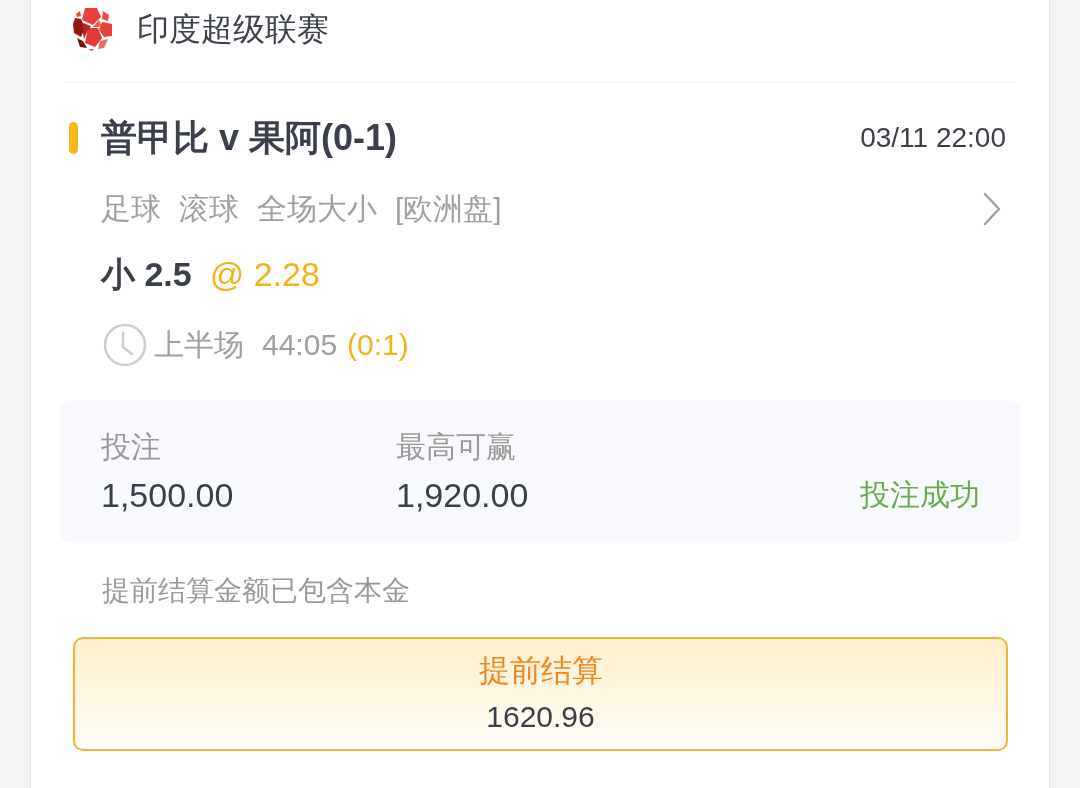 This screenshot has width=1080, height=788. What do you see at coordinates (233, 29) in the screenshot?
I see `league-name: 印度超级联赛` at bounding box center [233, 29].